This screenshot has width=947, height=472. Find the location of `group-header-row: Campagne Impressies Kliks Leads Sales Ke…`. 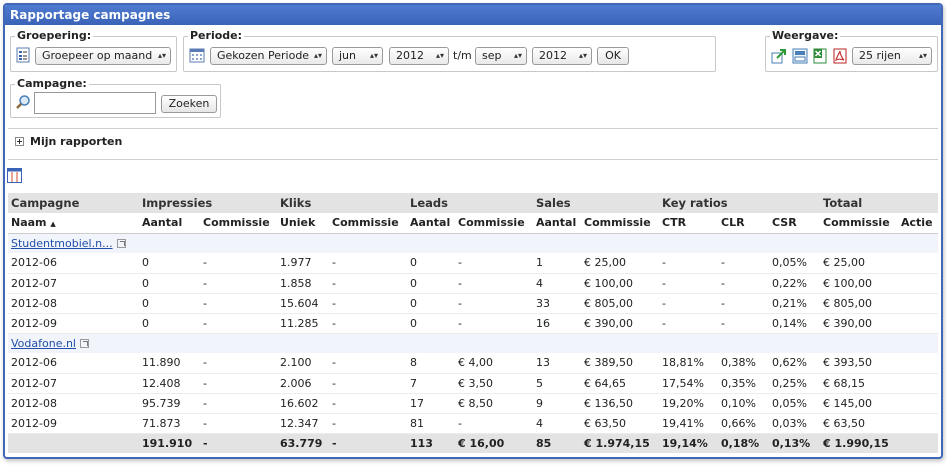

group-header-row: Campagne Impressies Kliks Leads Sales Ke… is located at coordinates (473, 203).